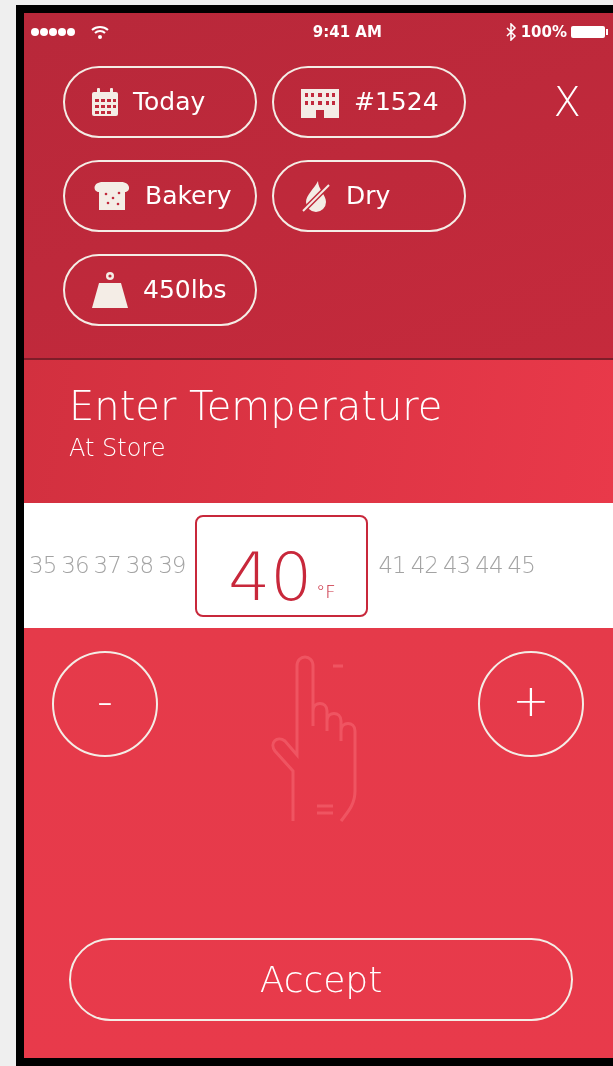  Describe the element at coordinates (54, 32) in the screenshot. I see `signal-icon` at that location.